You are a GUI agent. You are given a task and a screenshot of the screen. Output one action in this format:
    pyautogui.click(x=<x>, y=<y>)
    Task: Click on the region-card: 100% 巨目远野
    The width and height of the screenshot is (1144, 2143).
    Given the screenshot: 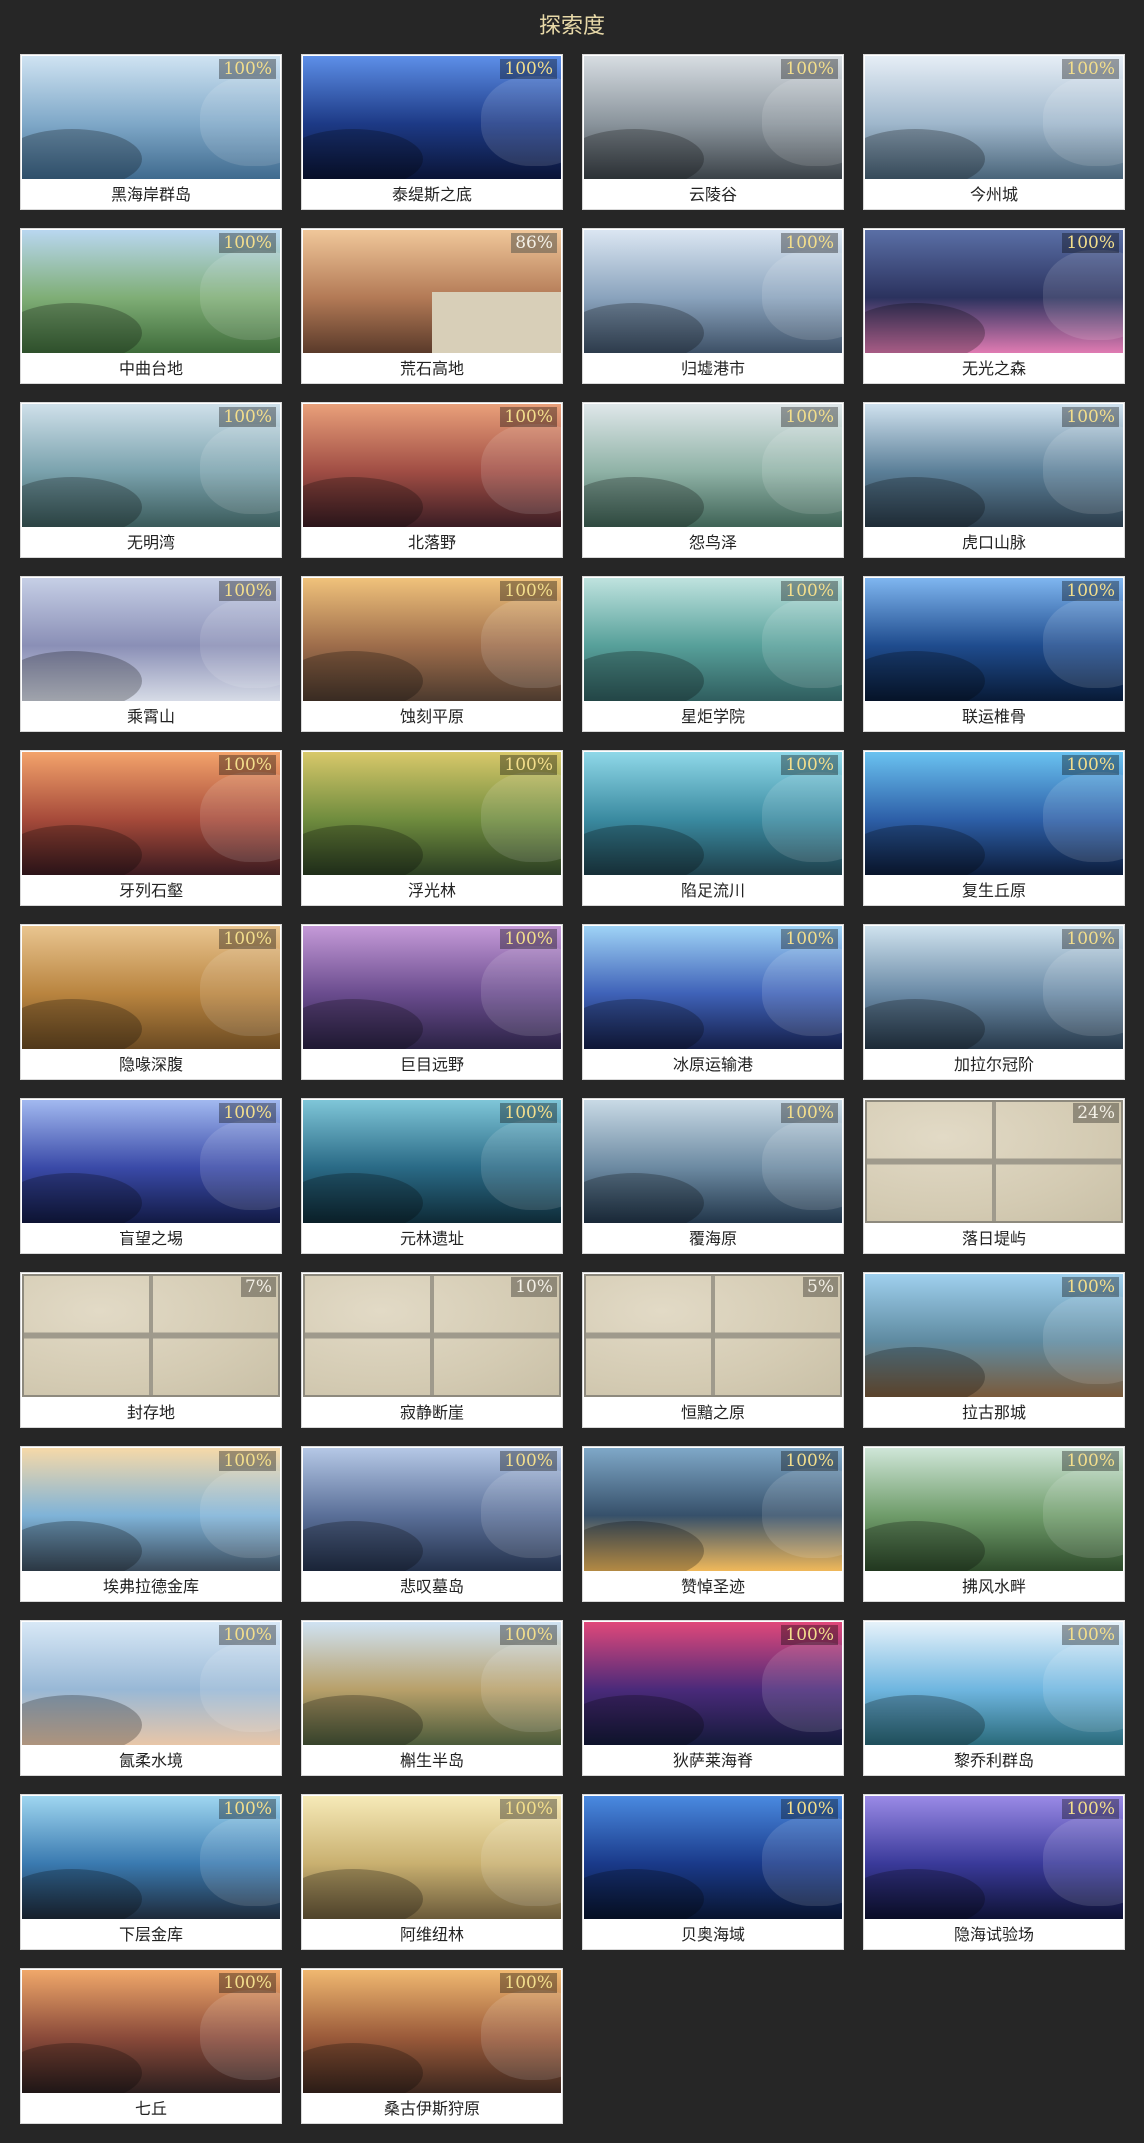 What is the action you would take?
    pyautogui.click(x=432, y=1002)
    